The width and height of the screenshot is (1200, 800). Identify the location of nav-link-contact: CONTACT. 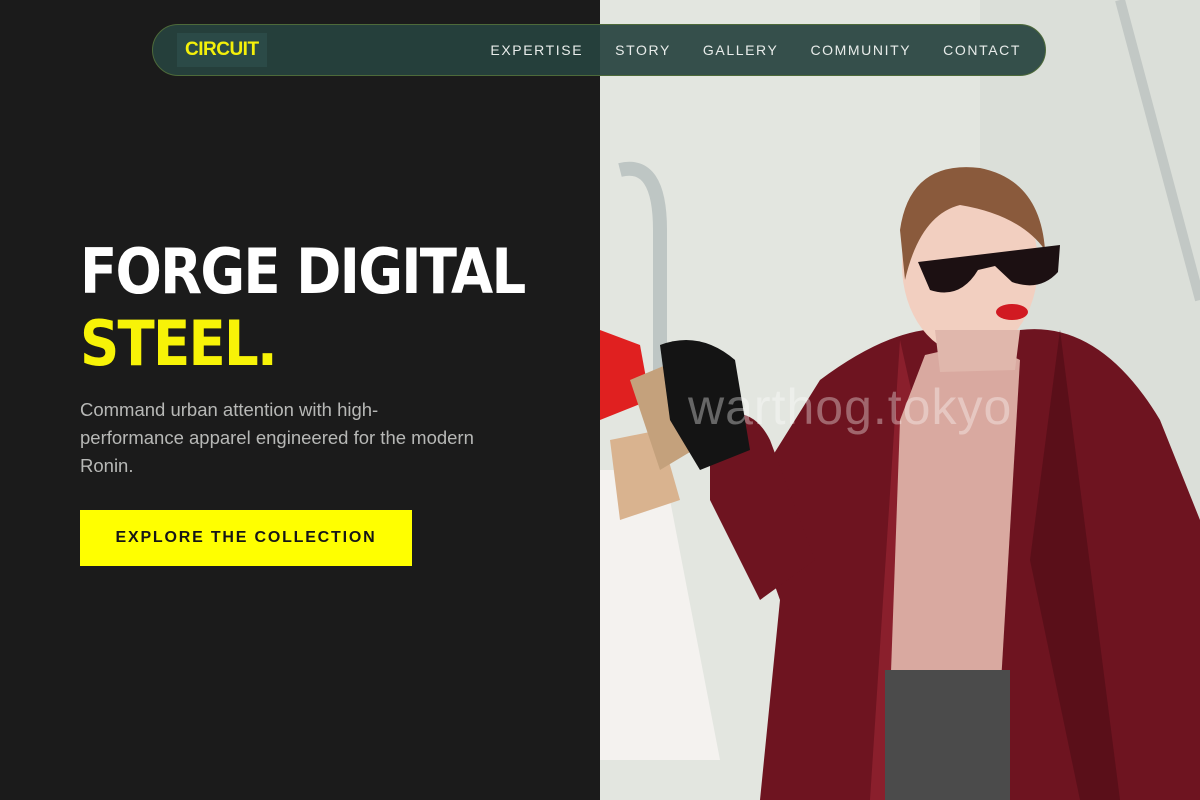
(982, 50).